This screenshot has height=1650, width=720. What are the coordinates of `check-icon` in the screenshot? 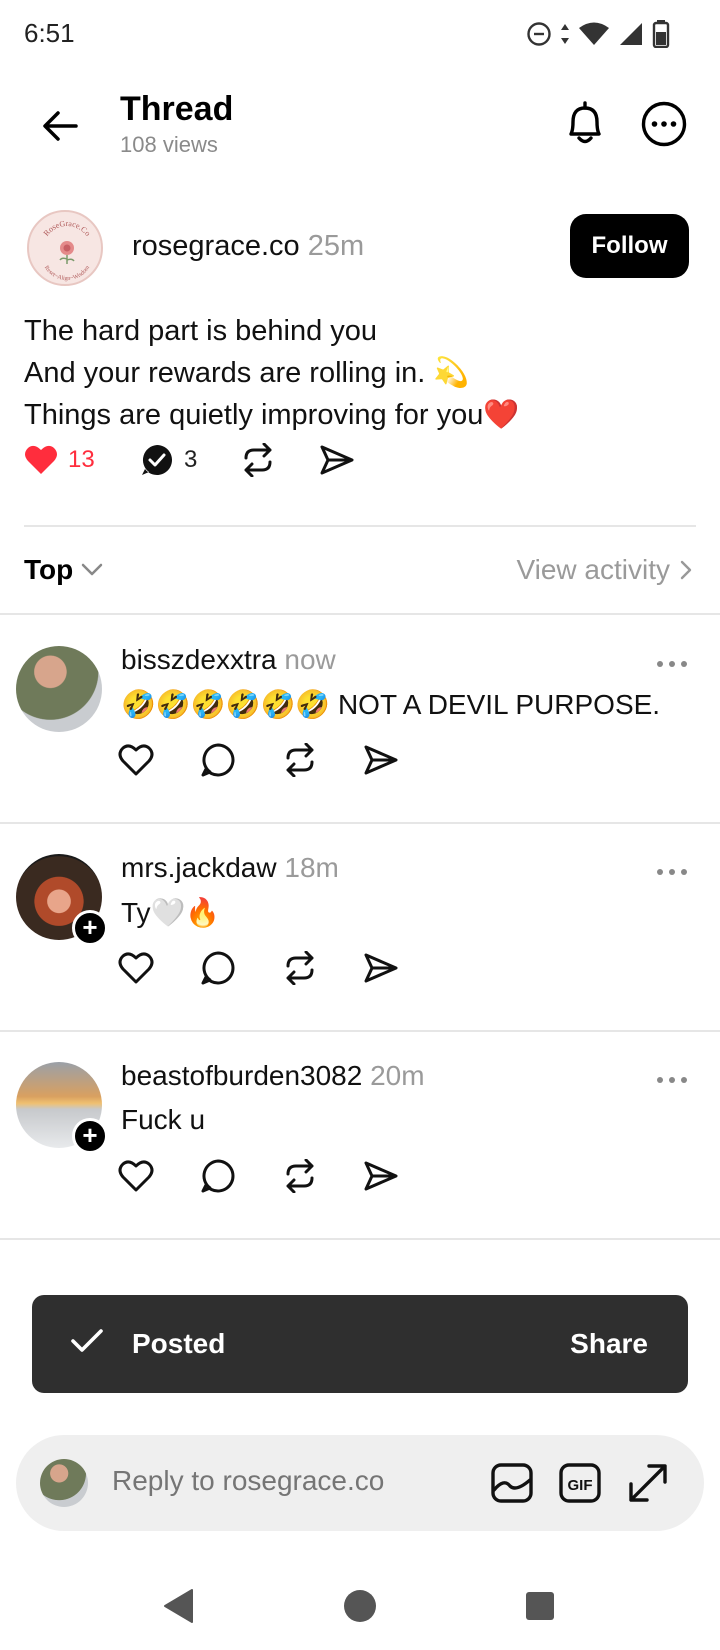 It's located at (87, 1340).